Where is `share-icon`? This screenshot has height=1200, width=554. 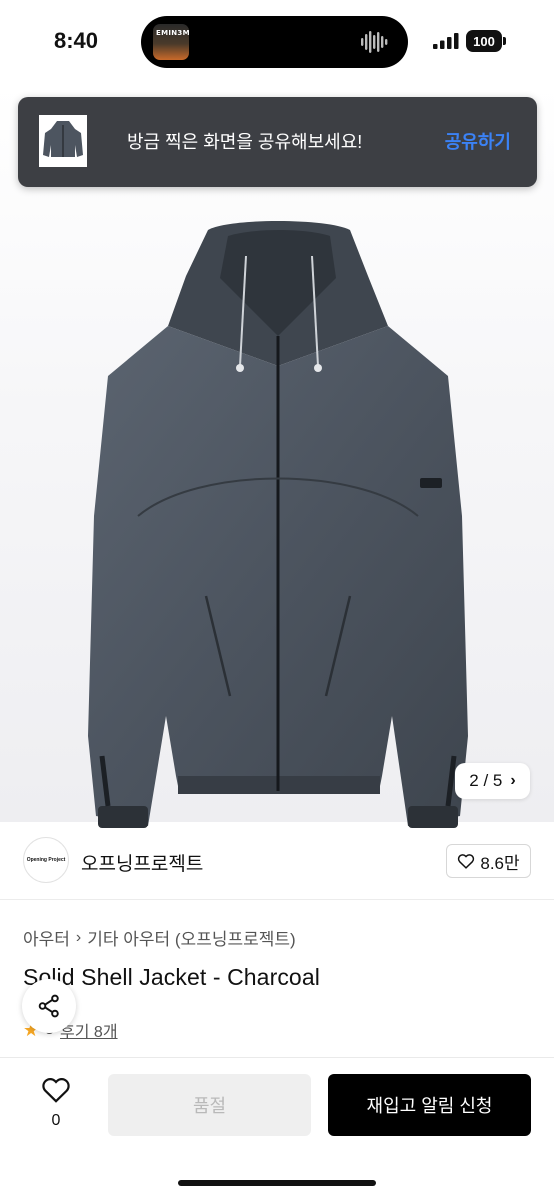
share-icon is located at coordinates (48, 1006).